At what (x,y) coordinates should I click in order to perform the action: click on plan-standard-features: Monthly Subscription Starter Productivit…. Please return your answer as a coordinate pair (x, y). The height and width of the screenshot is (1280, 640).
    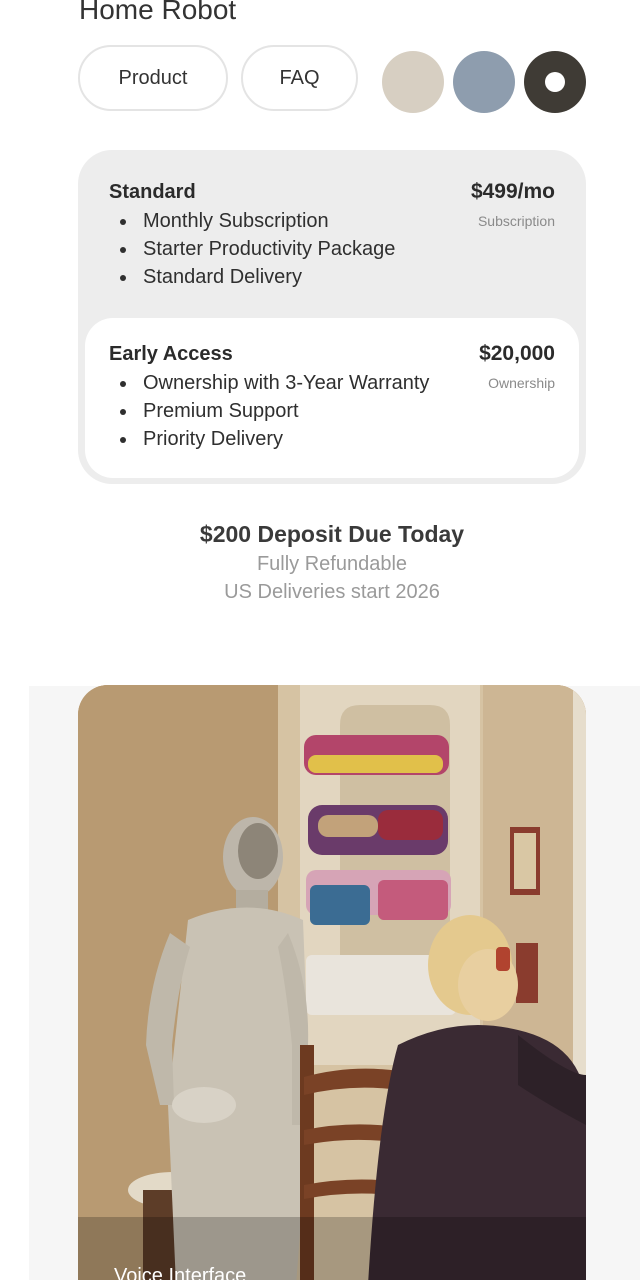
    Looking at the image, I should click on (252, 249).